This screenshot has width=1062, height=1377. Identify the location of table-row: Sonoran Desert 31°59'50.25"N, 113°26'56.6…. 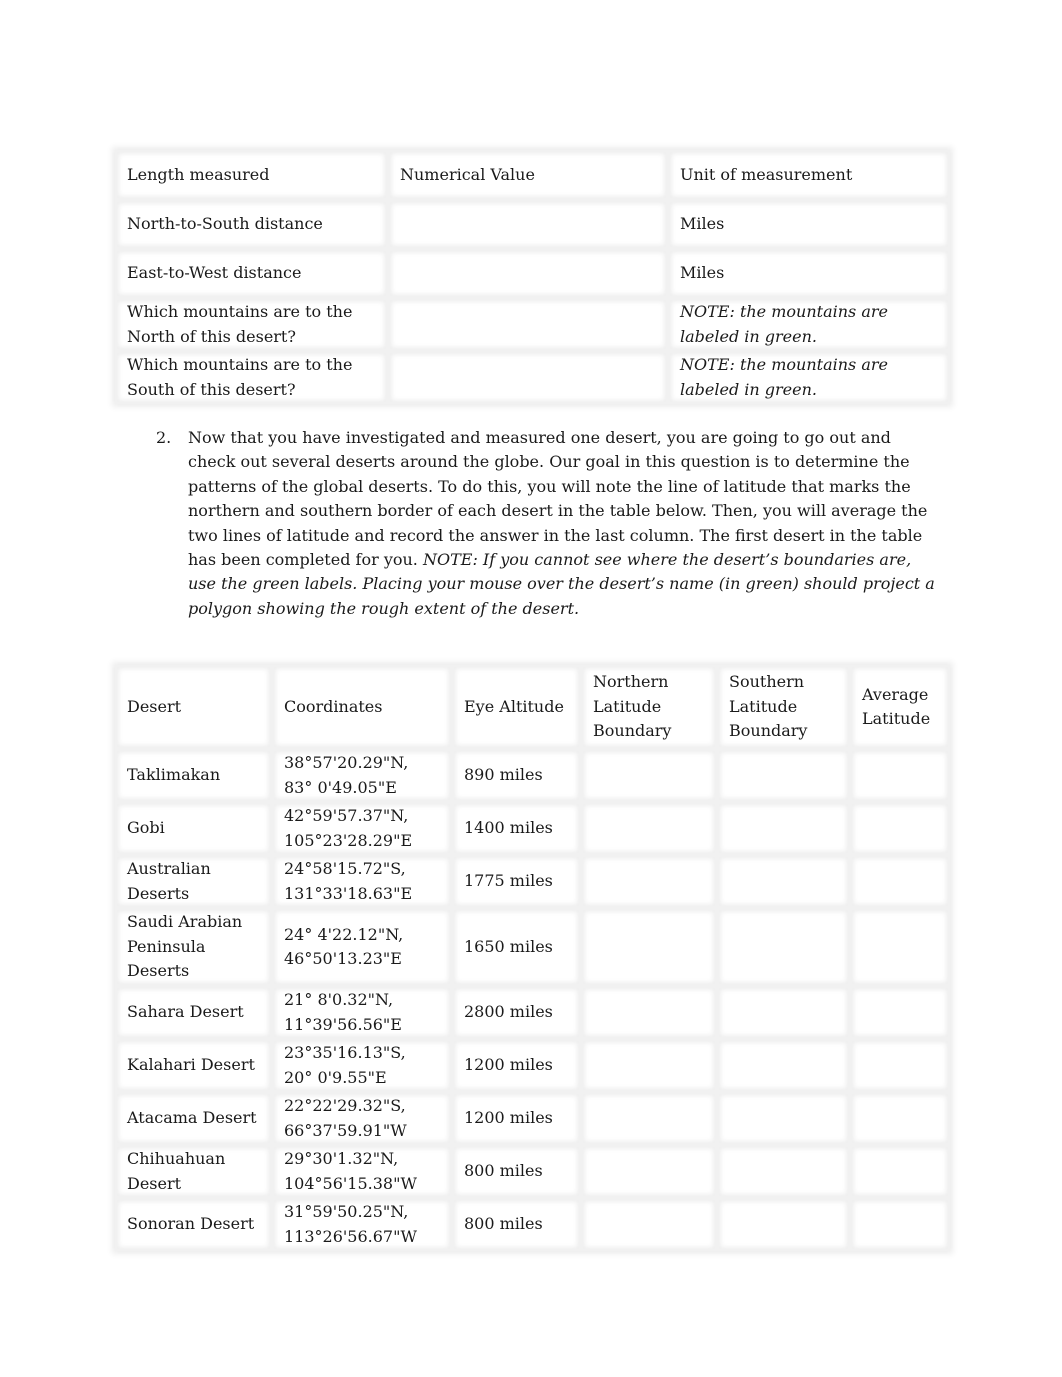
(532, 1224).